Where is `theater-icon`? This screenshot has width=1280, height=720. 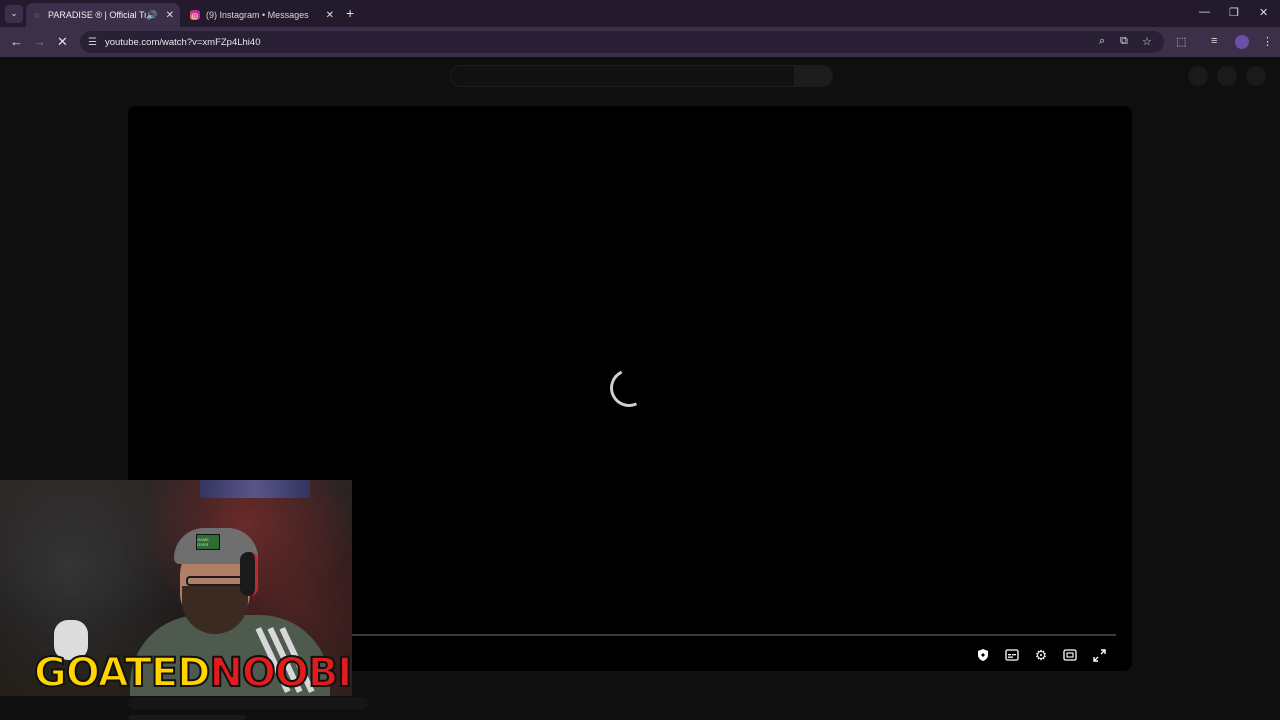 theater-icon is located at coordinates (1070, 655).